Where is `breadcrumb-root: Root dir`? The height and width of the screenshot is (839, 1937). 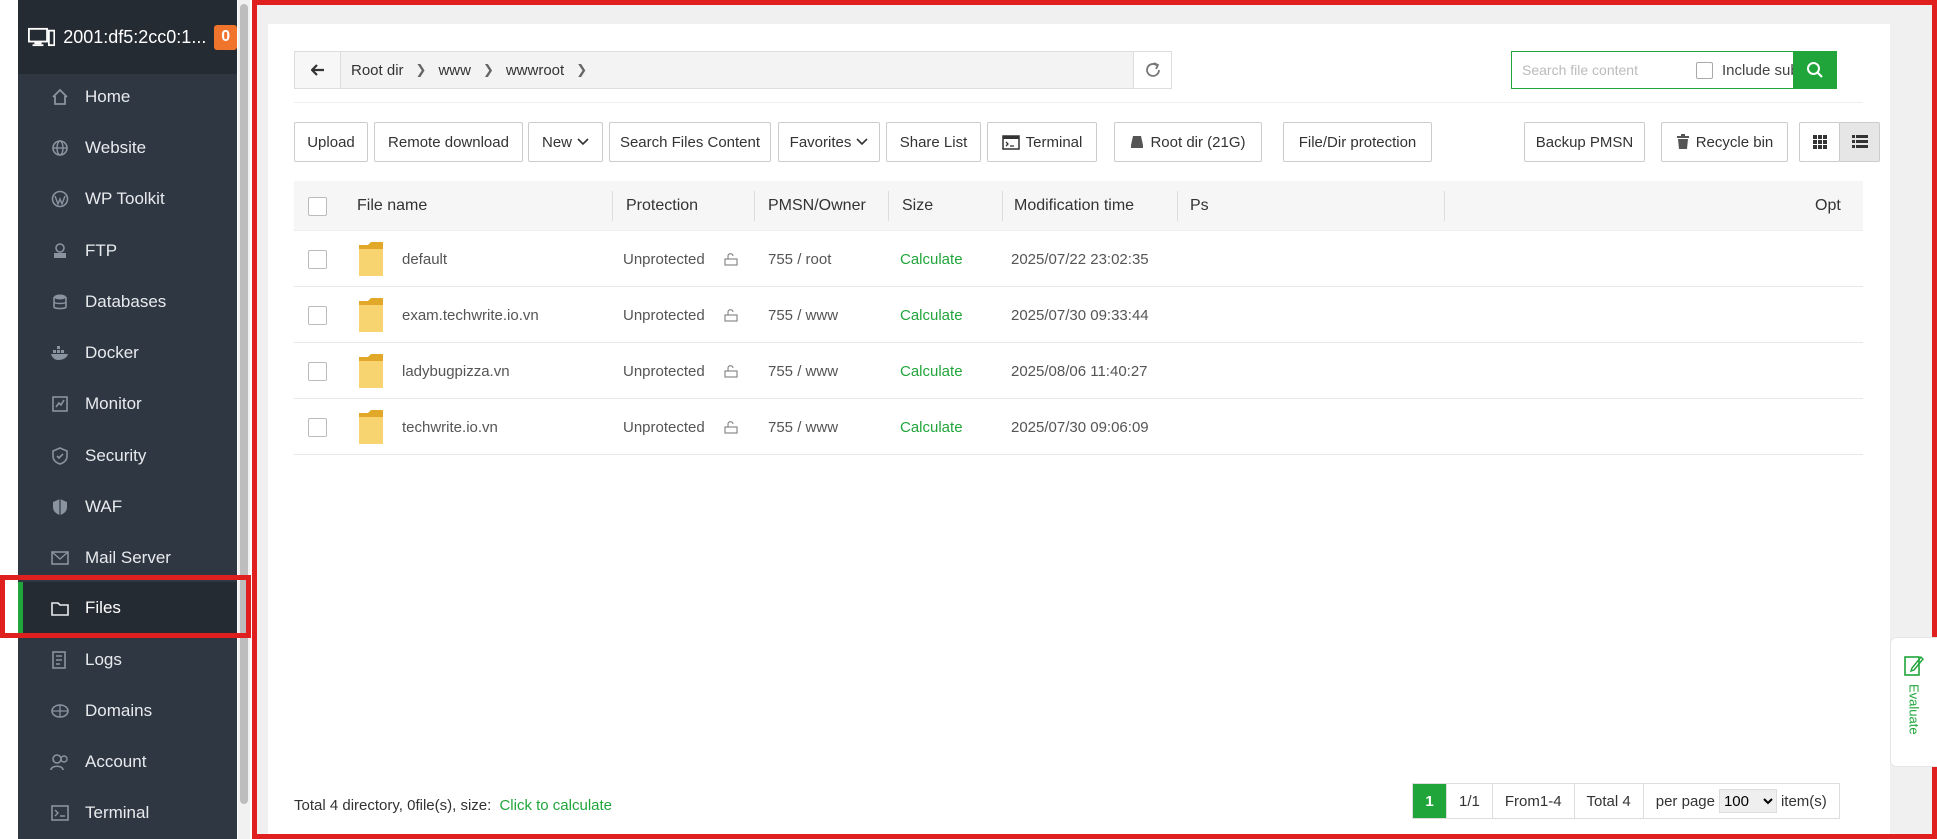 breadcrumb-root: Root dir is located at coordinates (377, 70).